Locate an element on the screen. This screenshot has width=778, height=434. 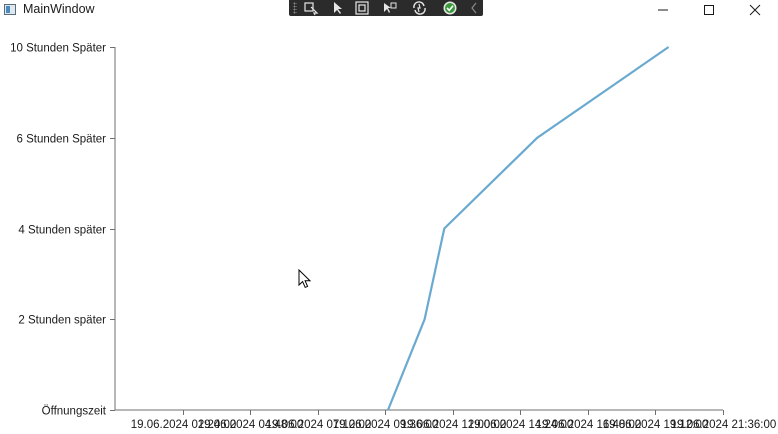
y-tick-label: Öffnungszeit is located at coordinates (74, 412).